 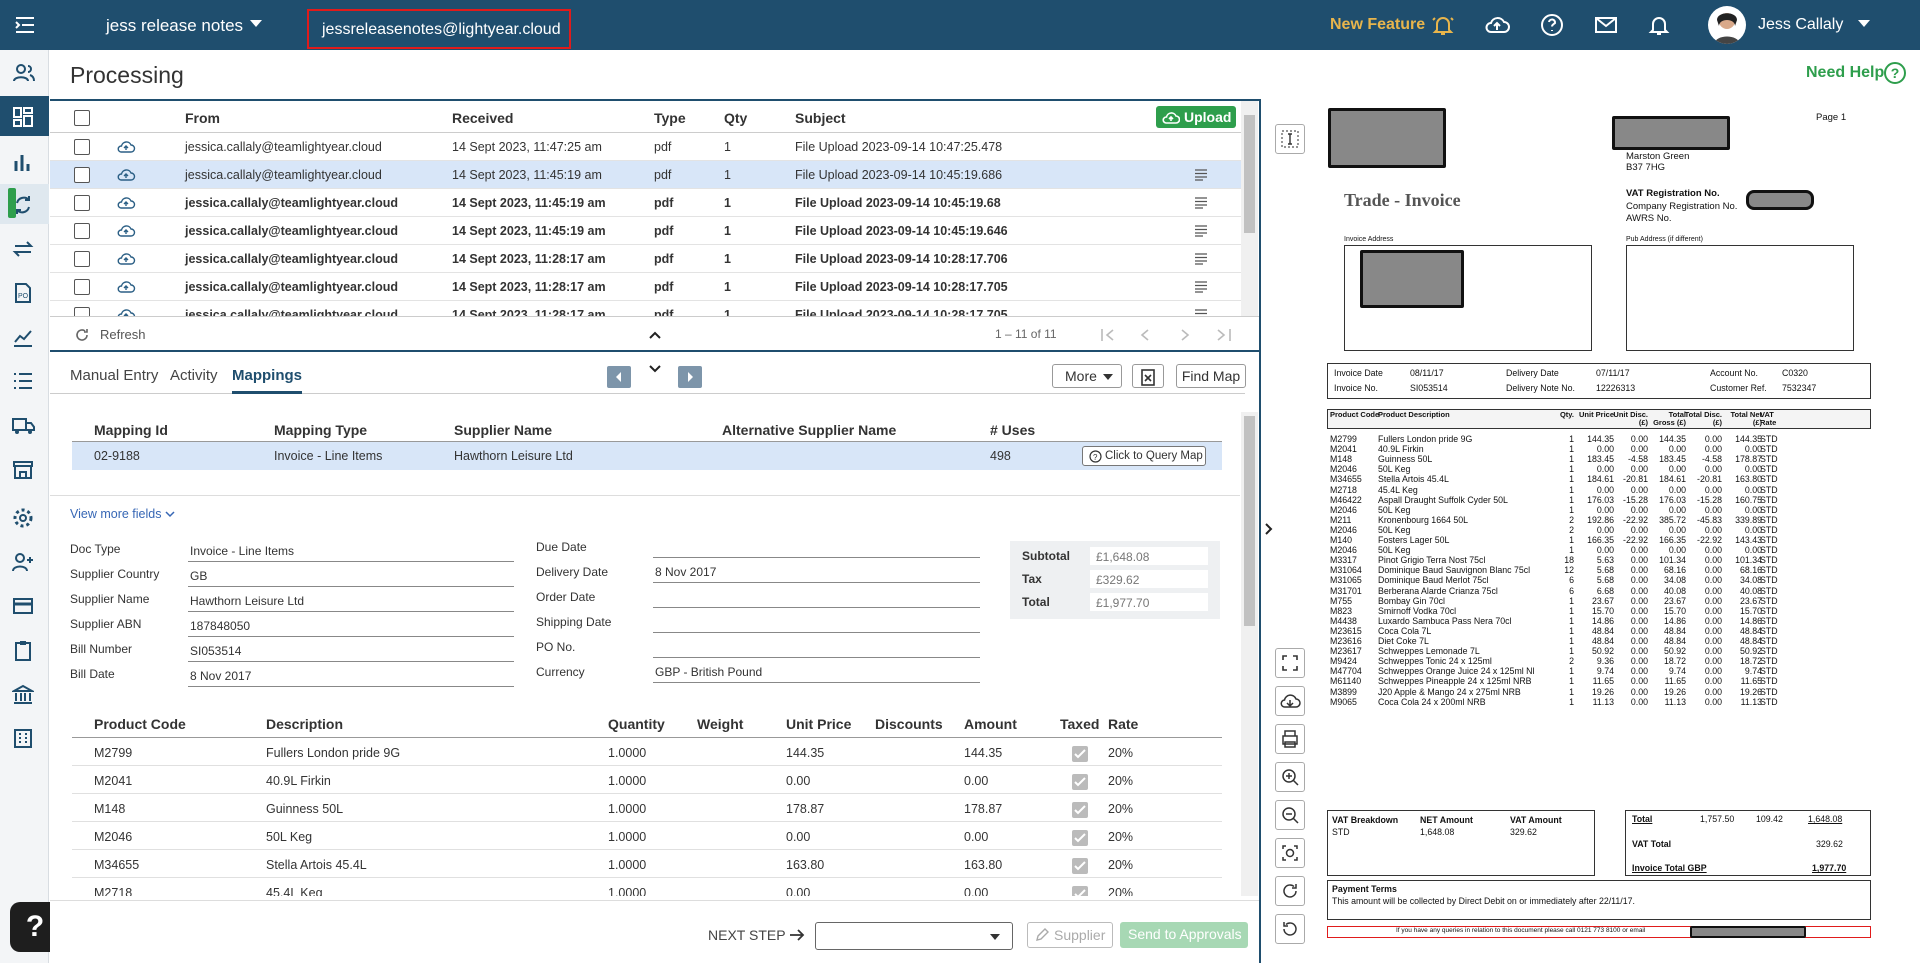 What do you see at coordinates (619, 377) in the screenshot?
I see `prev-button` at bounding box center [619, 377].